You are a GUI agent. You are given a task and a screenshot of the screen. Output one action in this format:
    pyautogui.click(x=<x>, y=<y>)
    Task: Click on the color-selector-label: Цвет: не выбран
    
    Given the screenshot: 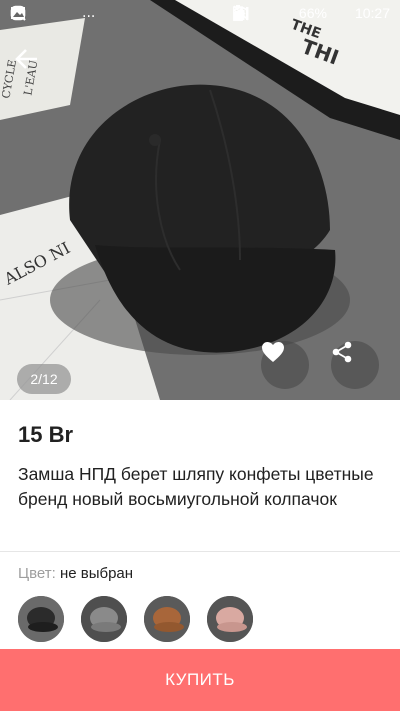 What is the action you would take?
    pyautogui.click(x=75, y=573)
    